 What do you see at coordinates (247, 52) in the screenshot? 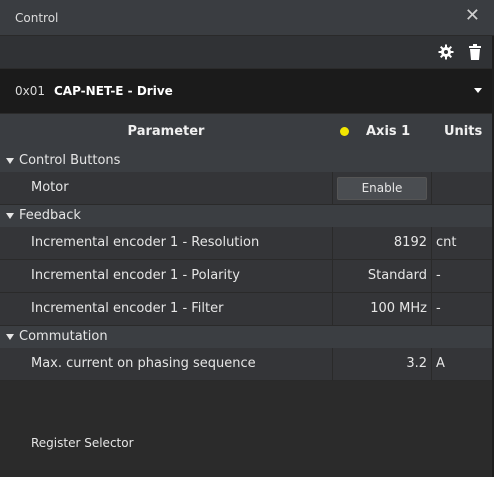
I see `toolbar` at bounding box center [247, 52].